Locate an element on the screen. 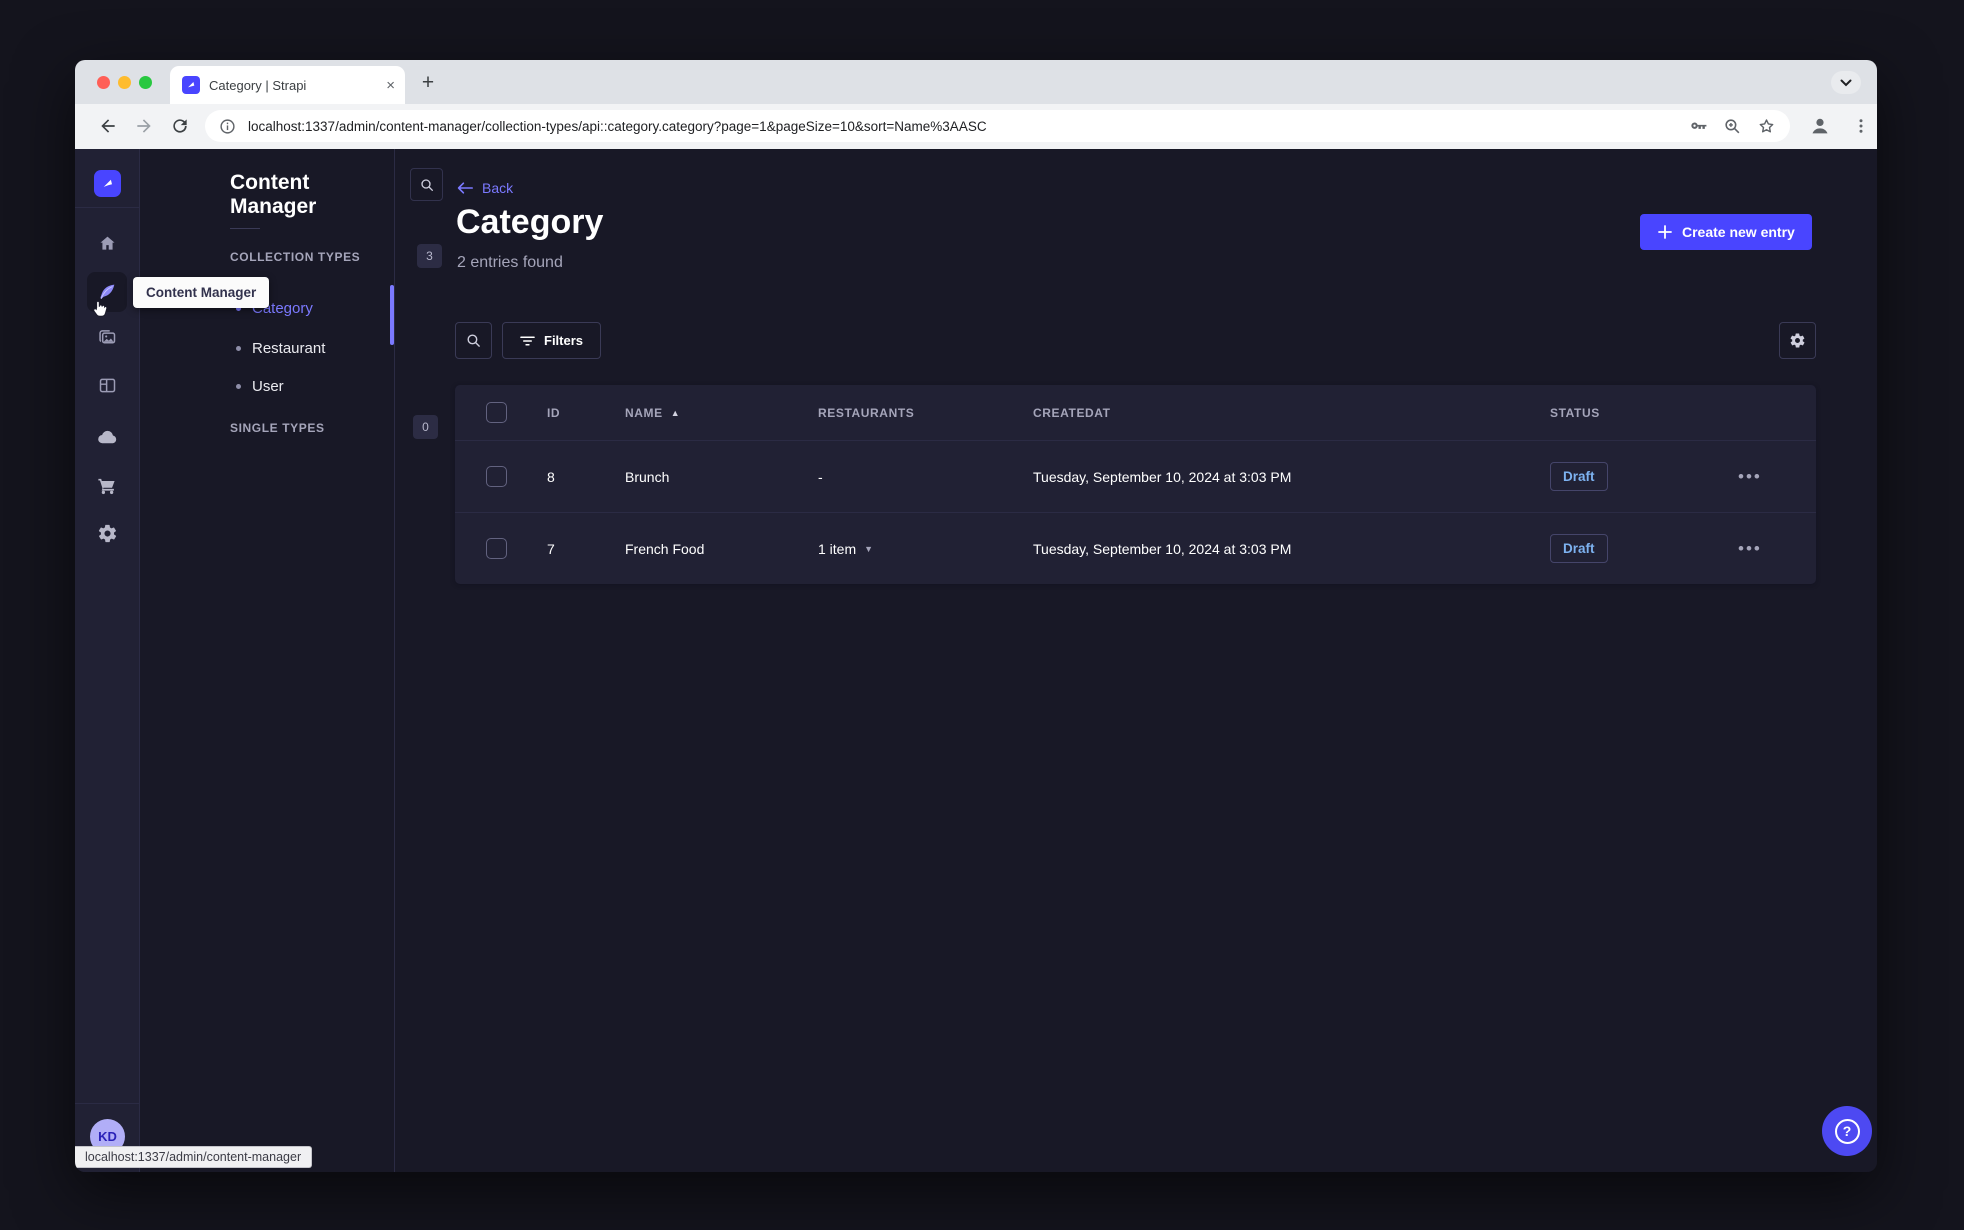  filters-button: Filters is located at coordinates (552, 340).